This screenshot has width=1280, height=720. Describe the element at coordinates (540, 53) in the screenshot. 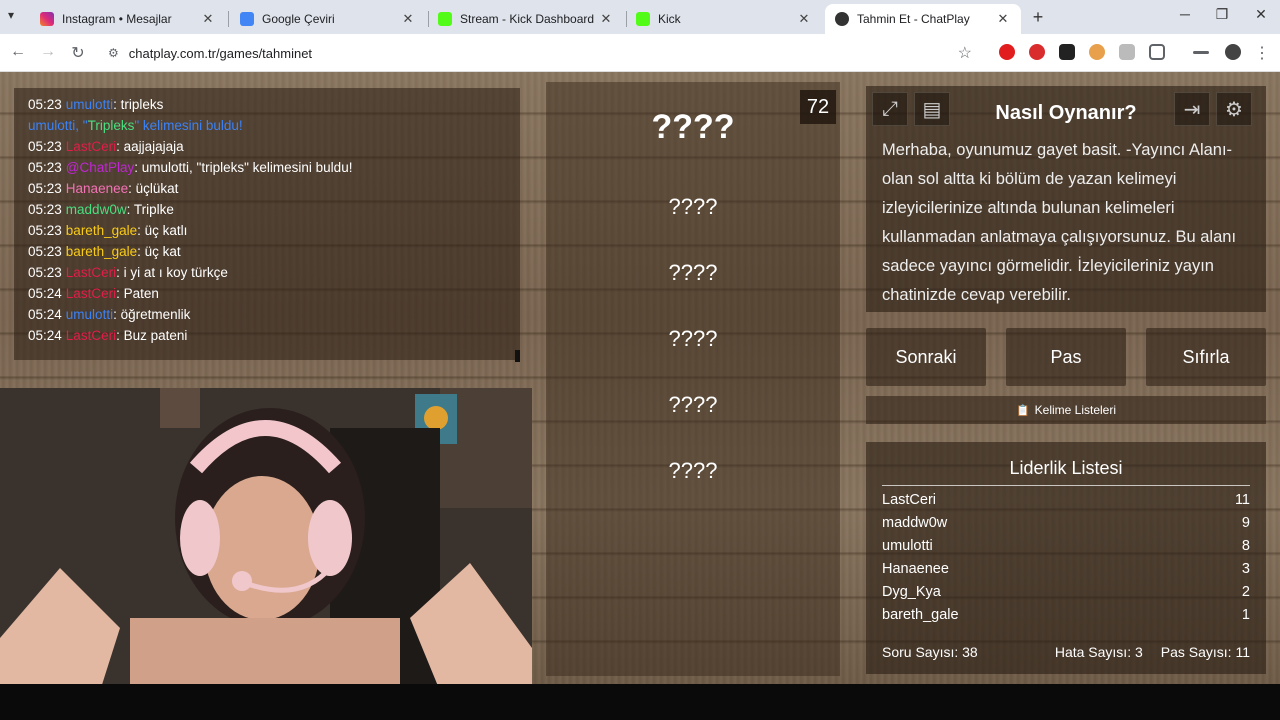

I see `url-field: ⚙ chatplay.com.tr/games/tahminet ☆` at that location.